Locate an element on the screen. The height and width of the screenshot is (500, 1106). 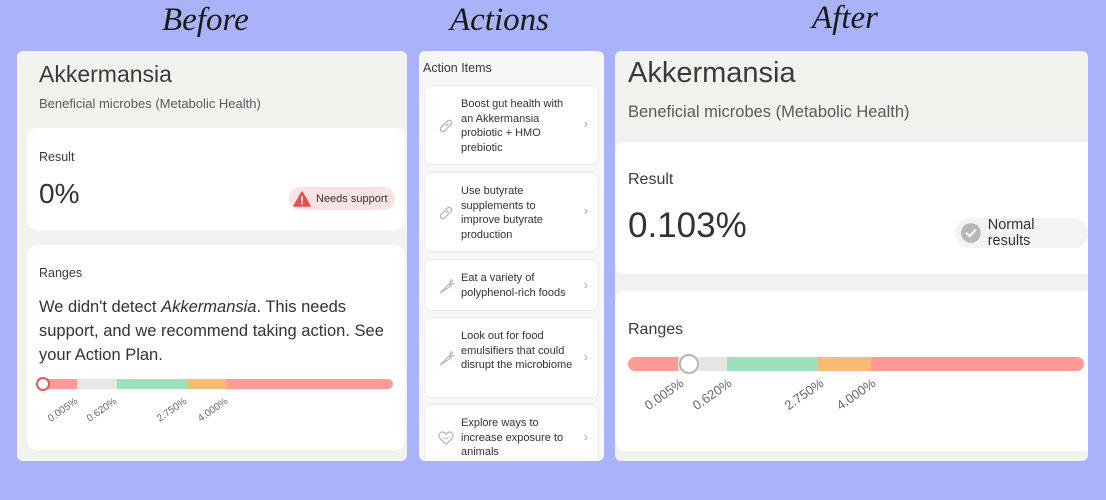
before-tick-3: 2.750% is located at coordinates (172, 410).